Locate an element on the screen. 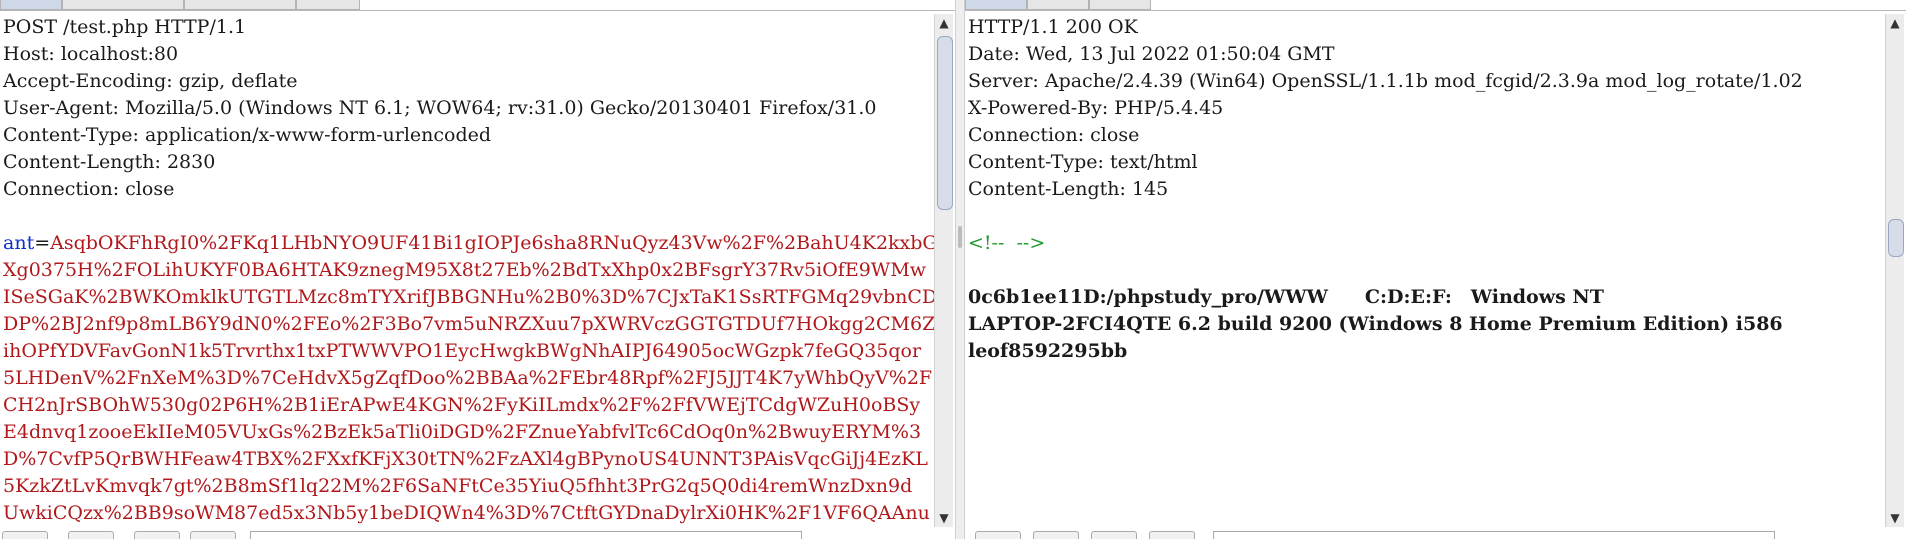  response-bottom-toolbar is located at coordinates (1435, 533).